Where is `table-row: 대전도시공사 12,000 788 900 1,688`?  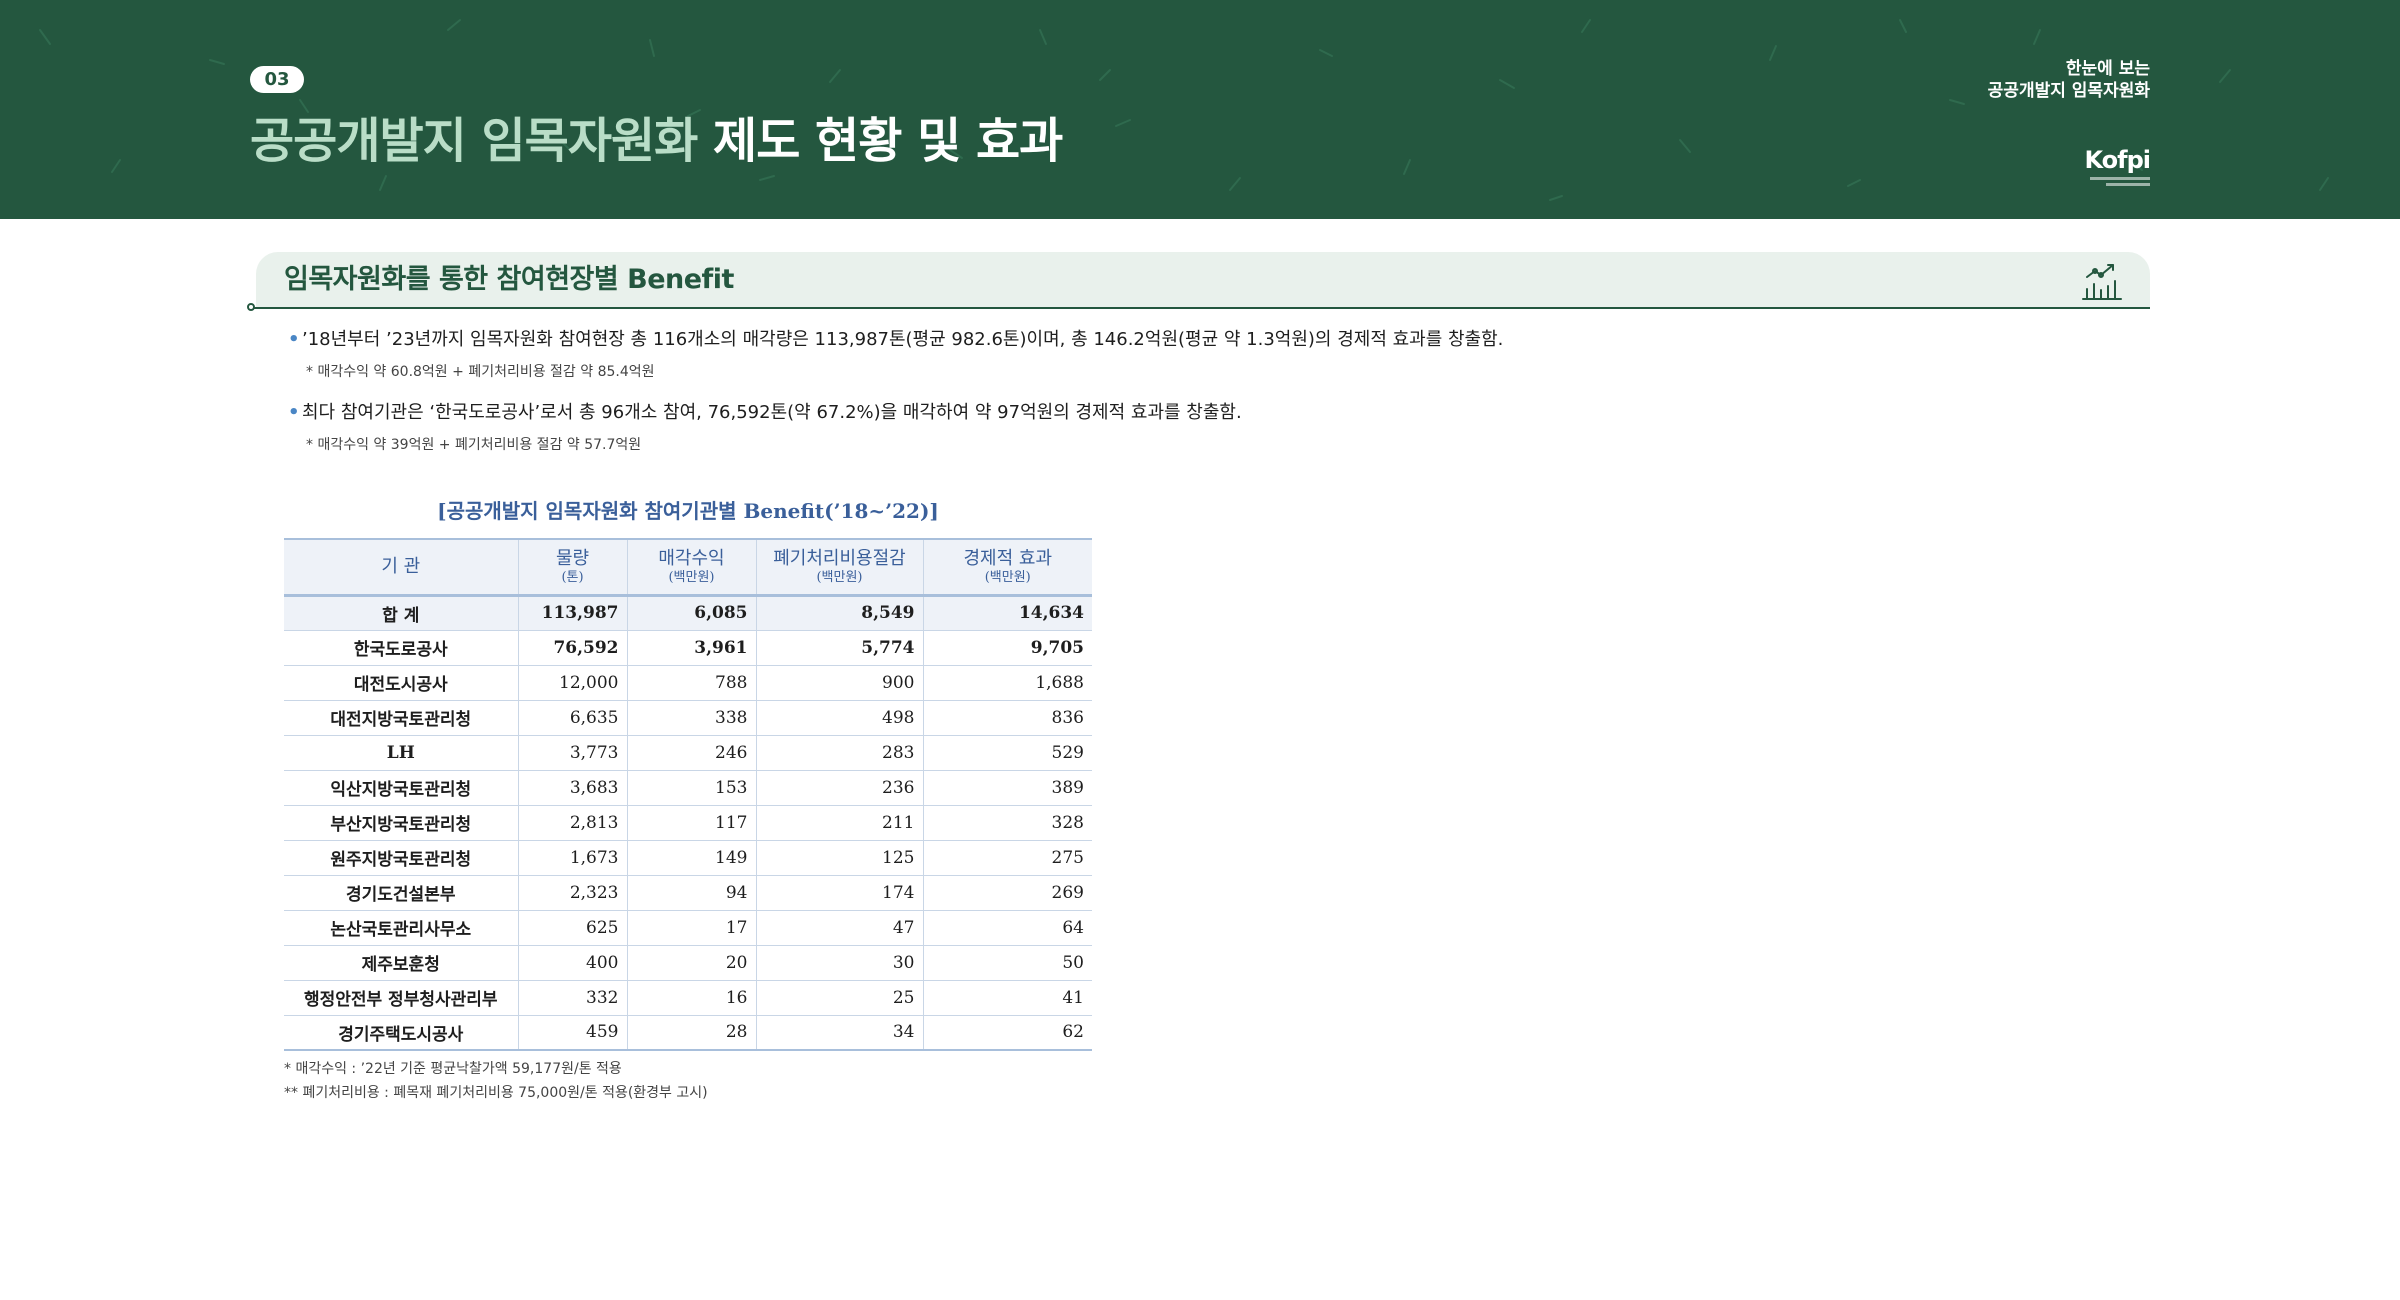
table-row: 대전도시공사 12,000 788 900 1,688 is located at coordinates (688, 683).